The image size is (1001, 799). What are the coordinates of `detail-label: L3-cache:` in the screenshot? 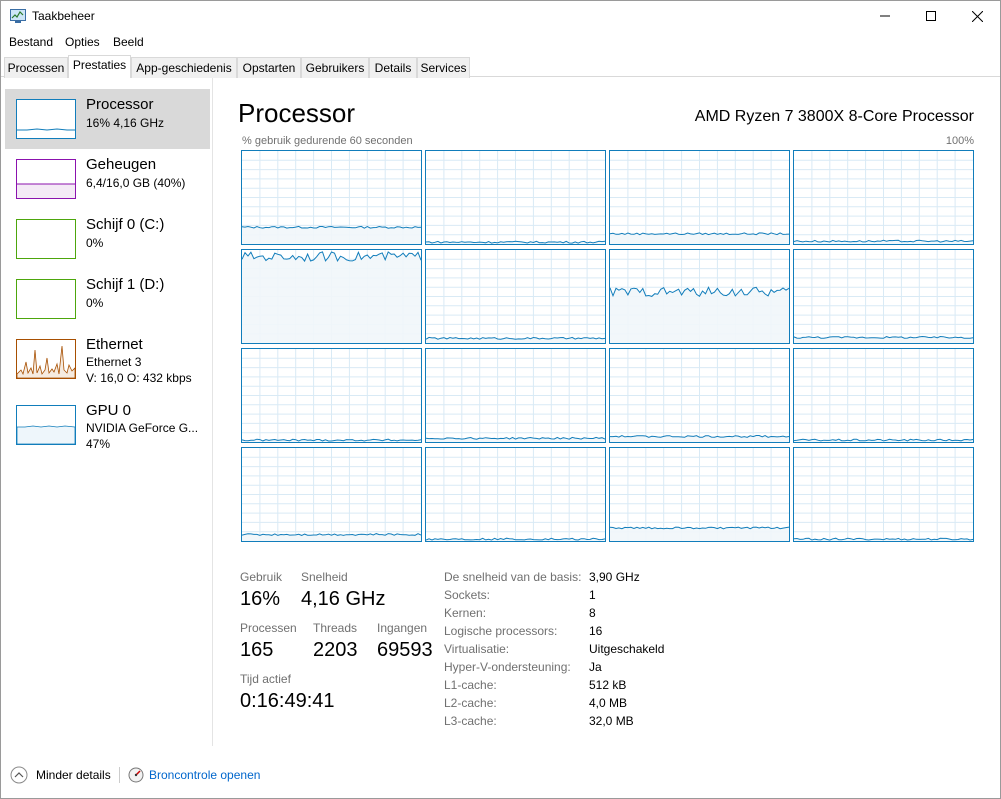 It's located at (470, 721).